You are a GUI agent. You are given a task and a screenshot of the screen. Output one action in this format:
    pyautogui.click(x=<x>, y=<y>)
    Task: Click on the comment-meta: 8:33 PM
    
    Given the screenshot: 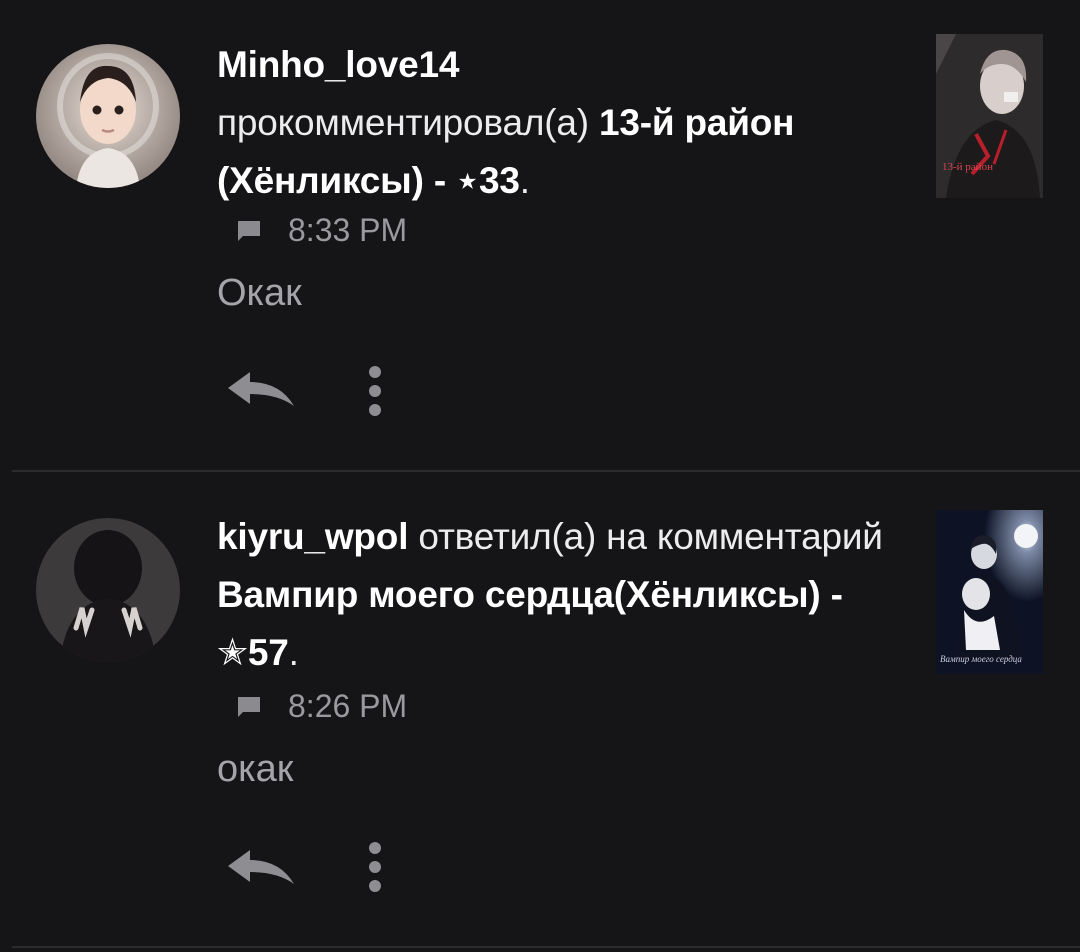 What is the action you would take?
    pyautogui.click(x=321, y=230)
    